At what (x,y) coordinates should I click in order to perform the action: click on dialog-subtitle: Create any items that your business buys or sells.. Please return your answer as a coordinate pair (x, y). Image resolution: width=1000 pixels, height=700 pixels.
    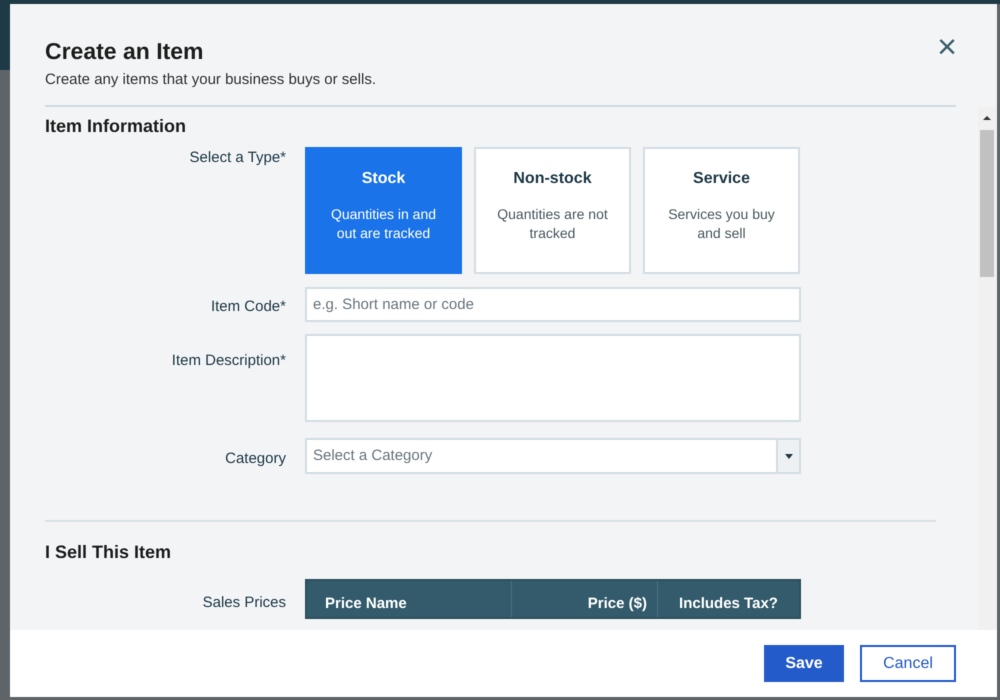
    Looking at the image, I should click on (210, 80).